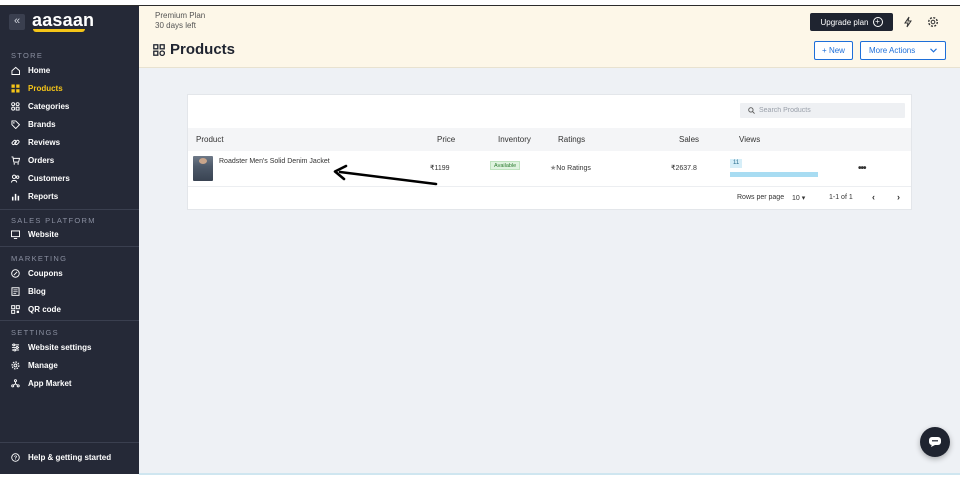 This screenshot has height=480, width=960. I want to click on rows-per-page-label: Rows per page, so click(761, 197).